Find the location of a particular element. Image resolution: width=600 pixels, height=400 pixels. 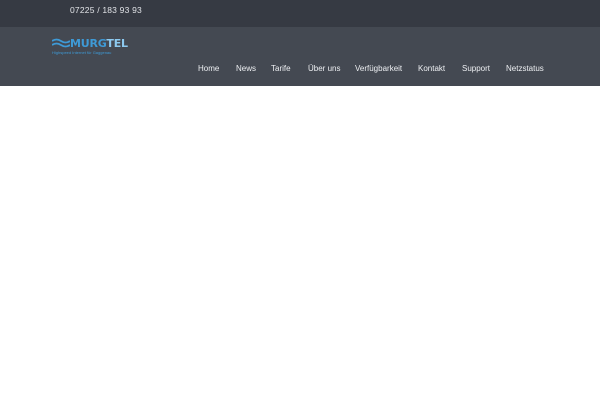

logo-wordmark: MURGTEL is located at coordinates (99, 43).